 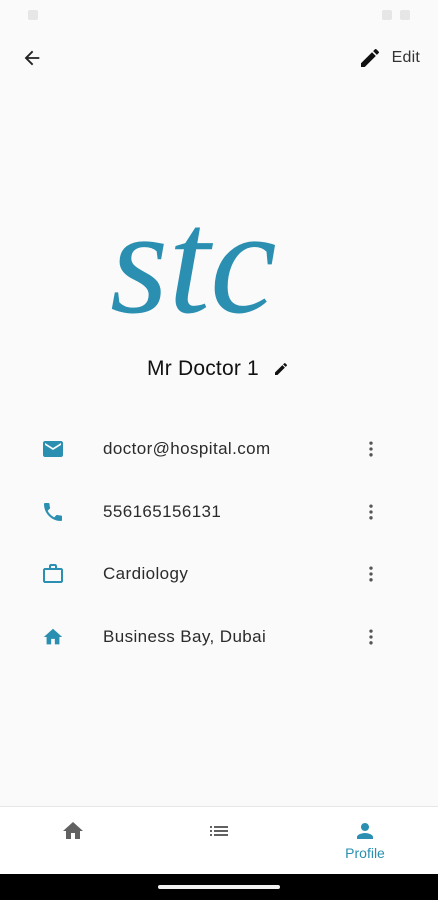 I want to click on address-value: Business Bay, Dubai, so click(x=185, y=636).